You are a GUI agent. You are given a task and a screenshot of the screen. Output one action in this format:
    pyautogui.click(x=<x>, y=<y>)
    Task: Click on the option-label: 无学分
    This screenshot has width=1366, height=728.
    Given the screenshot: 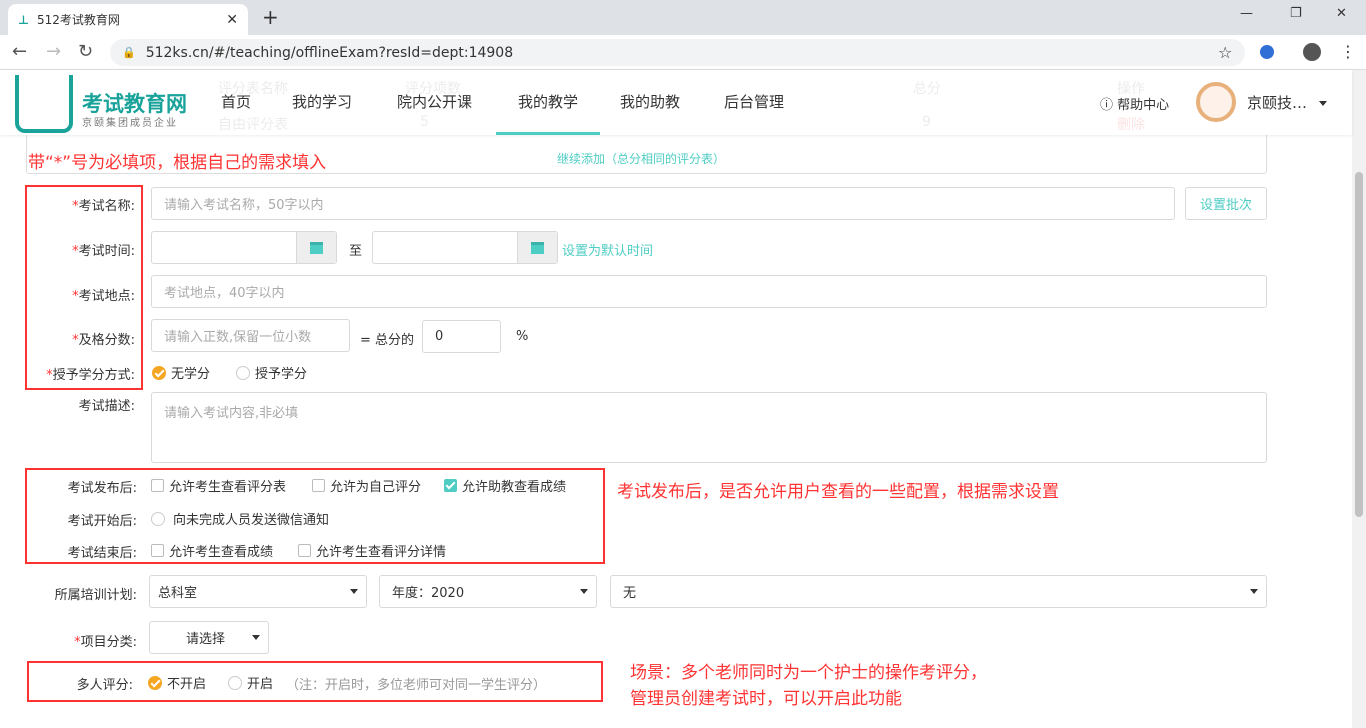 What is the action you would take?
    pyautogui.click(x=191, y=374)
    